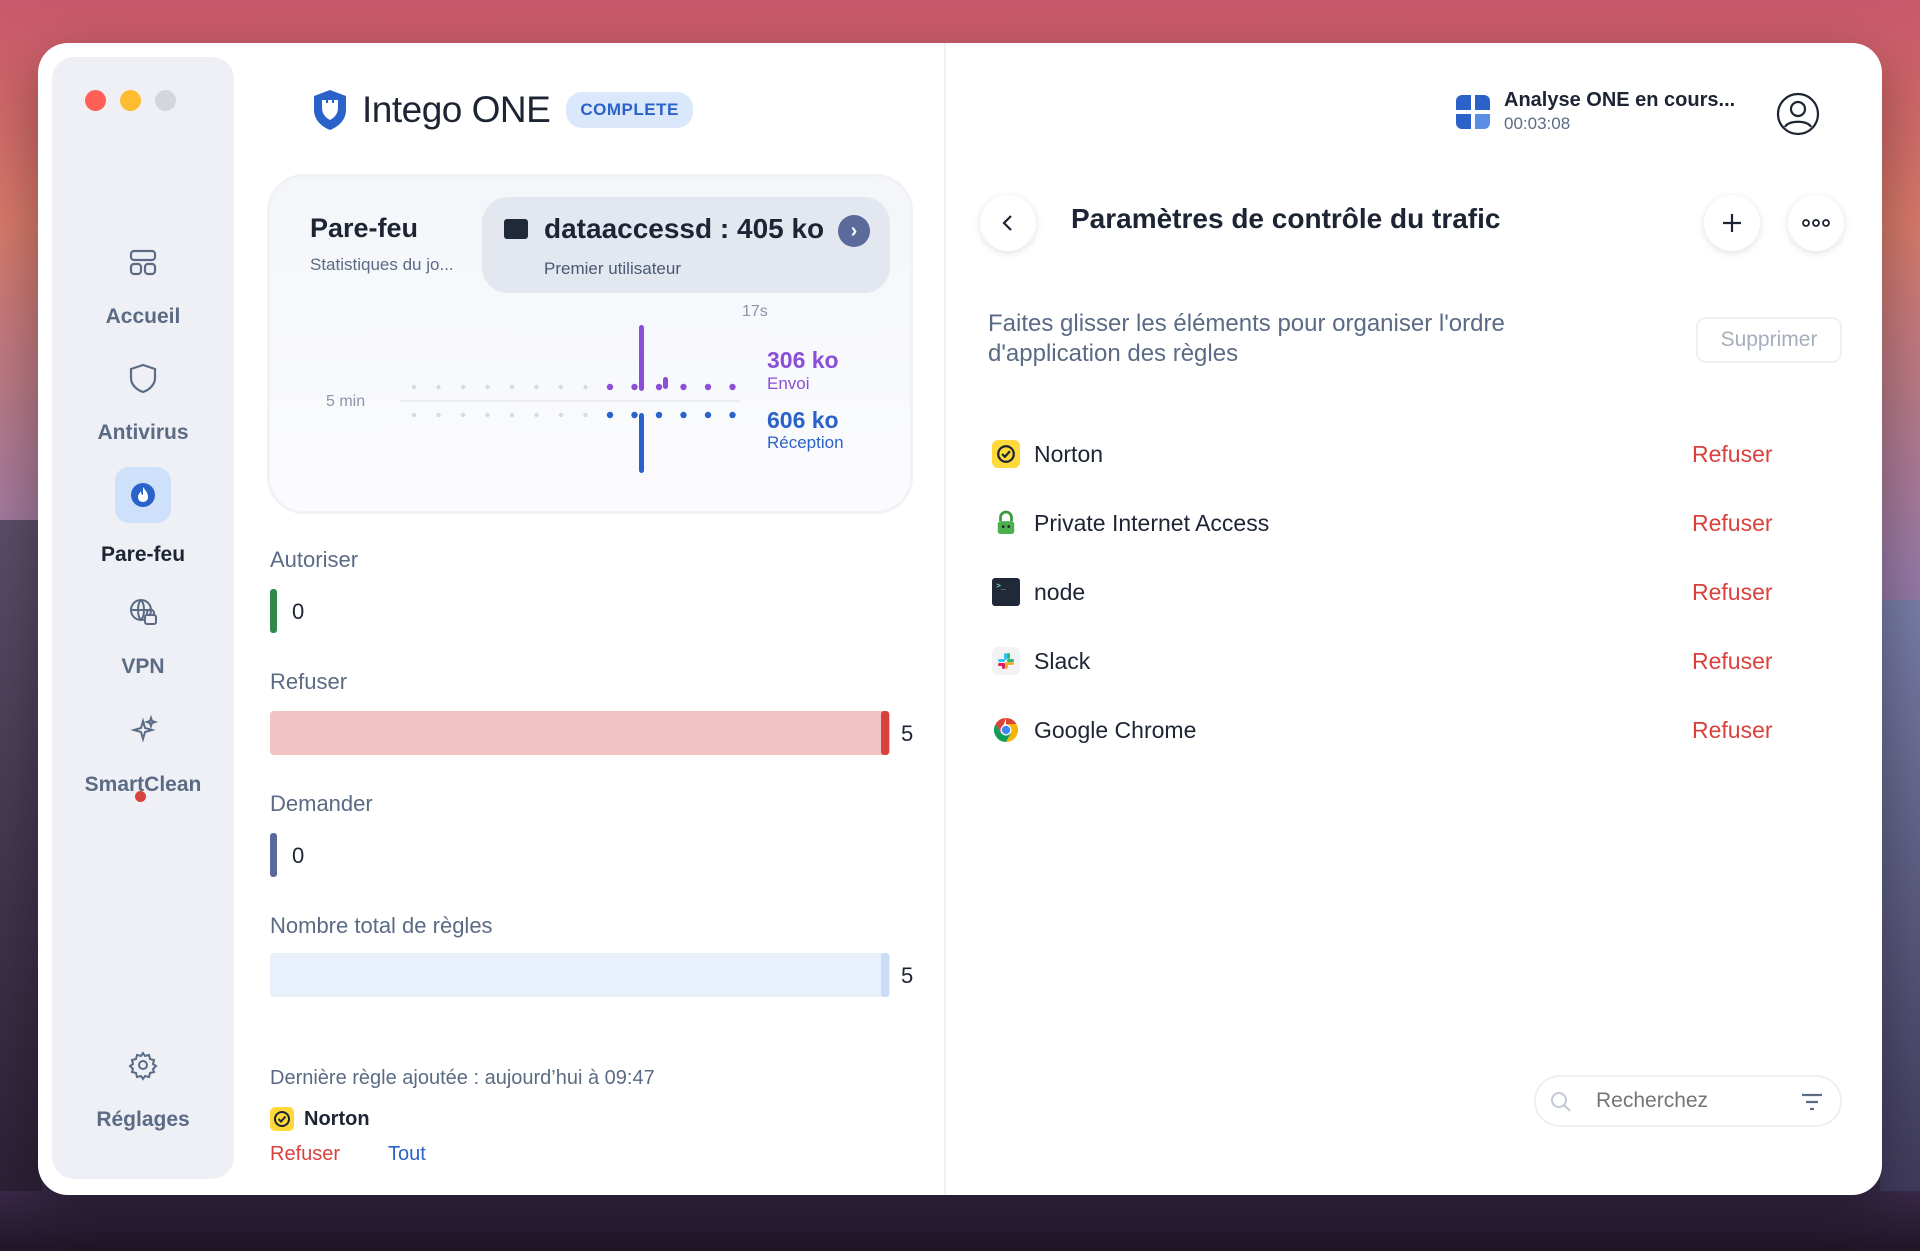 The height and width of the screenshot is (1251, 1920). Describe the element at coordinates (309, 681) in the screenshot. I see `deny-label: Refuser` at that location.